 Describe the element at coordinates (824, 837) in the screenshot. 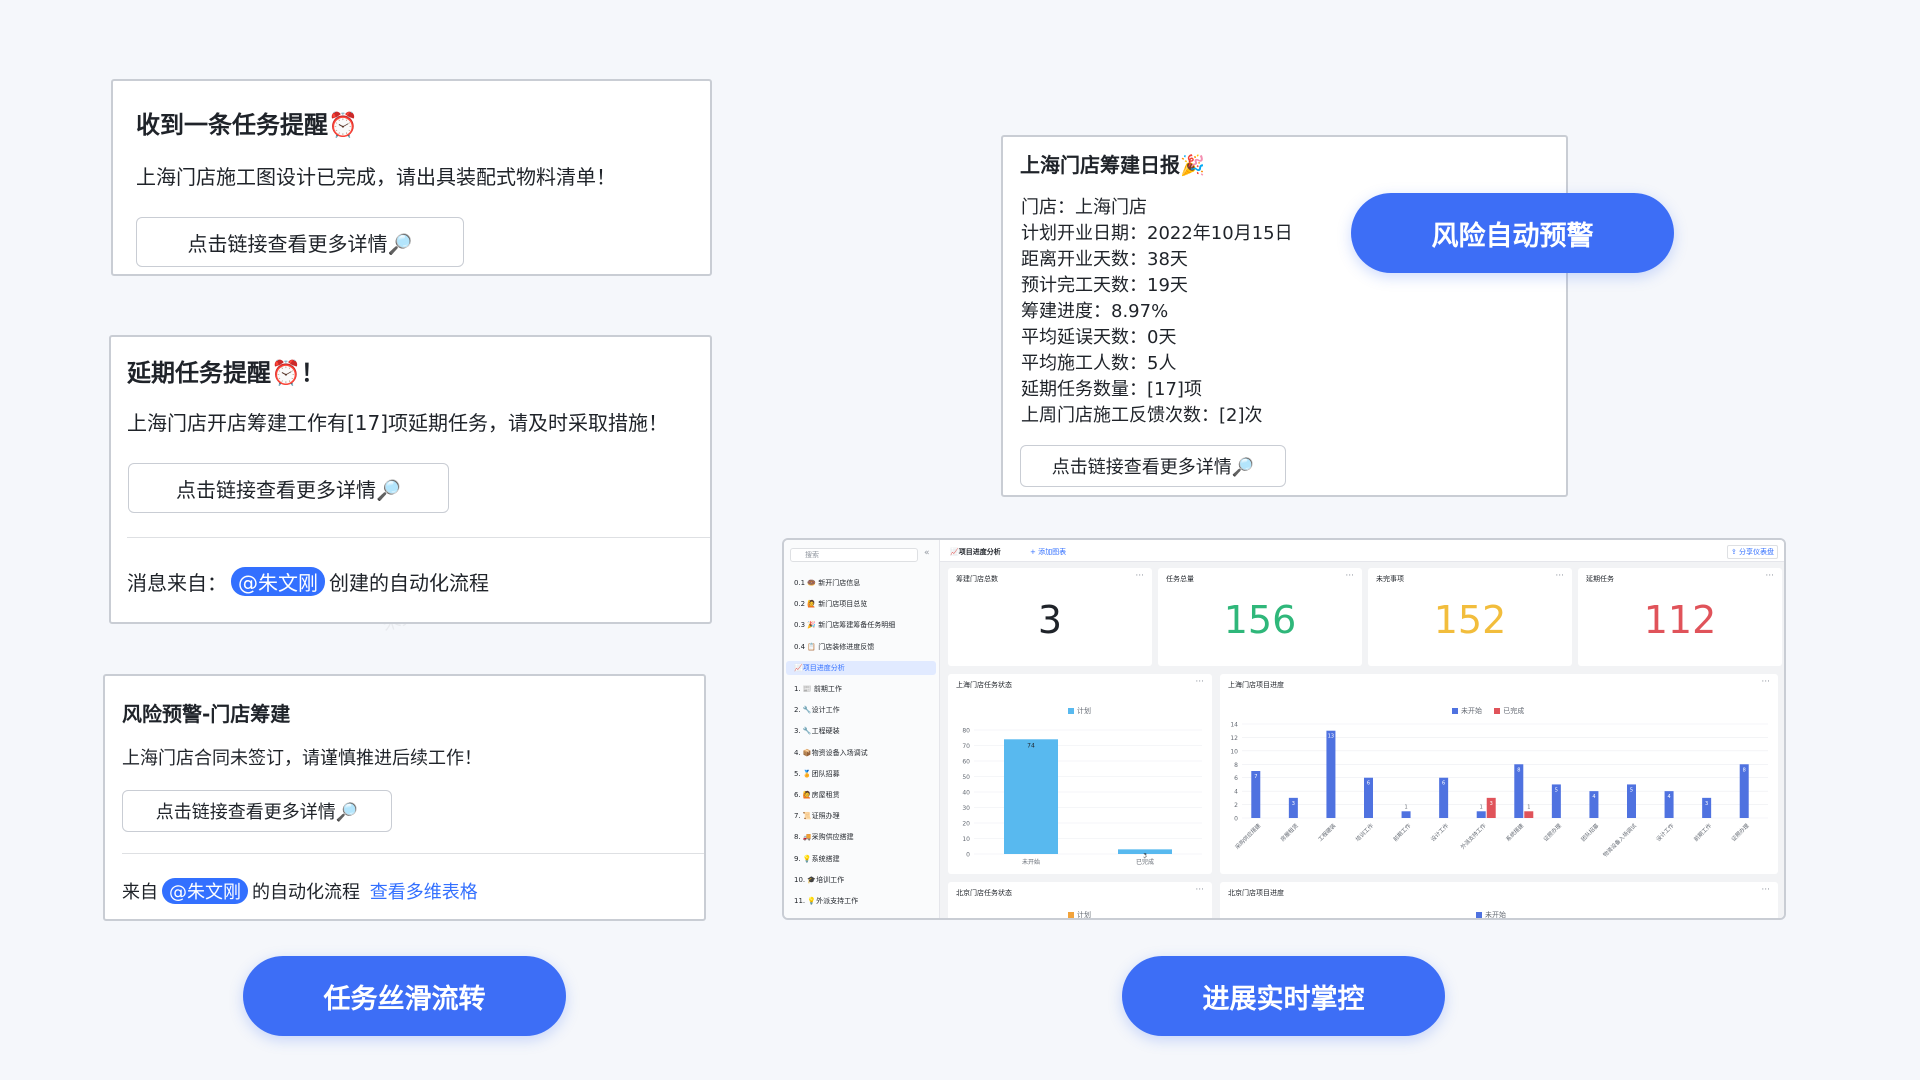

I see `sidebar-item: 8. 🚚采购供应搭建` at that location.